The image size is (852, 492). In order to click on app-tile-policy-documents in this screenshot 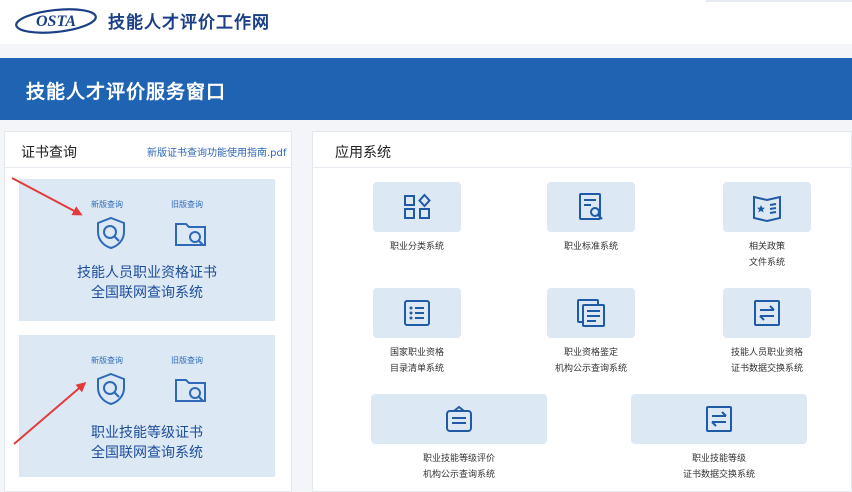, I will do `click(767, 207)`.